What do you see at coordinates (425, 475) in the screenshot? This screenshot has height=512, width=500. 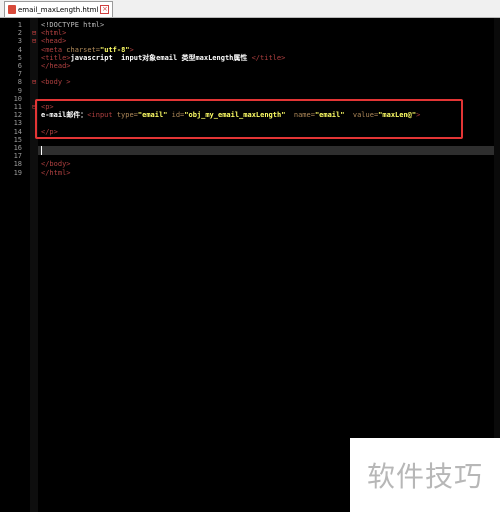 I see `watermark: 软件技巧` at bounding box center [425, 475].